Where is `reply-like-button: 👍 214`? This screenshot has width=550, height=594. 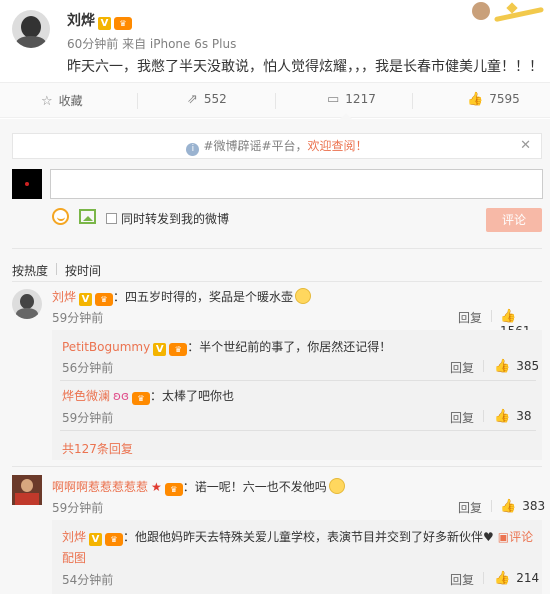
reply-like-button: 👍 214 is located at coordinates (516, 578).